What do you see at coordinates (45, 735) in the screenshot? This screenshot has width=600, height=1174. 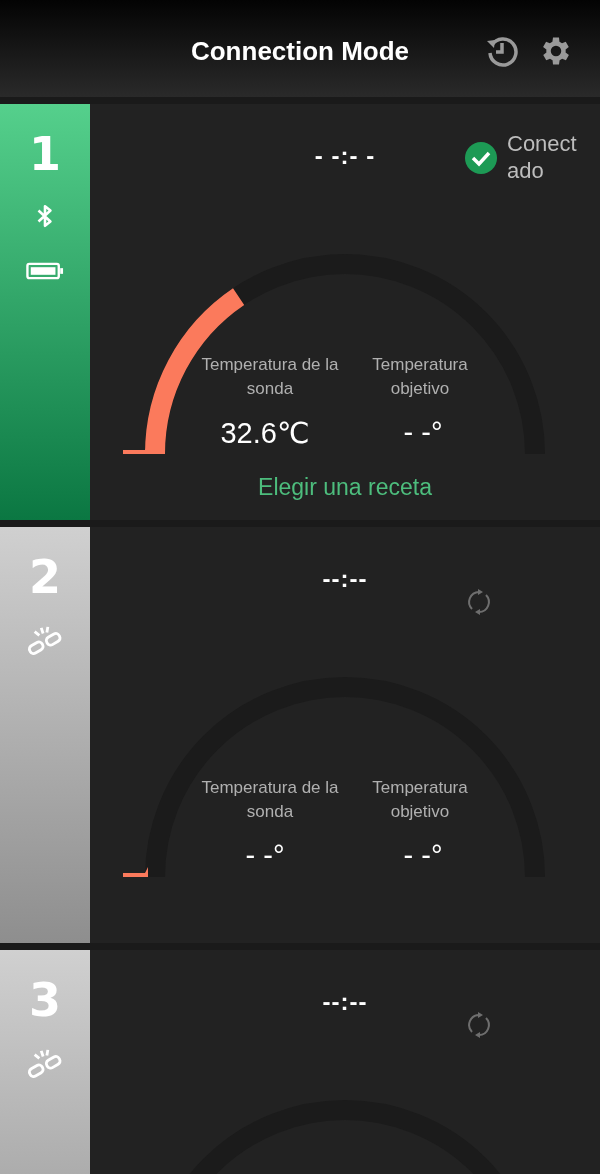 I see `probe-tab: 2` at bounding box center [45, 735].